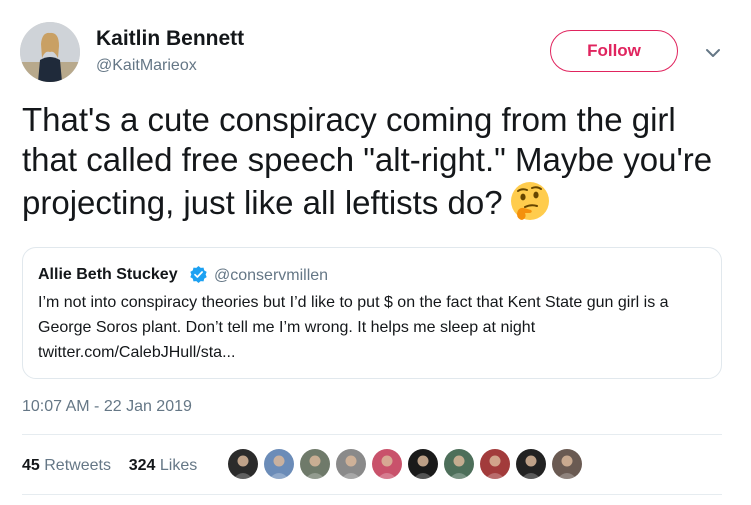 This screenshot has width=751, height=505. I want to click on author-avatar, so click(50, 52).